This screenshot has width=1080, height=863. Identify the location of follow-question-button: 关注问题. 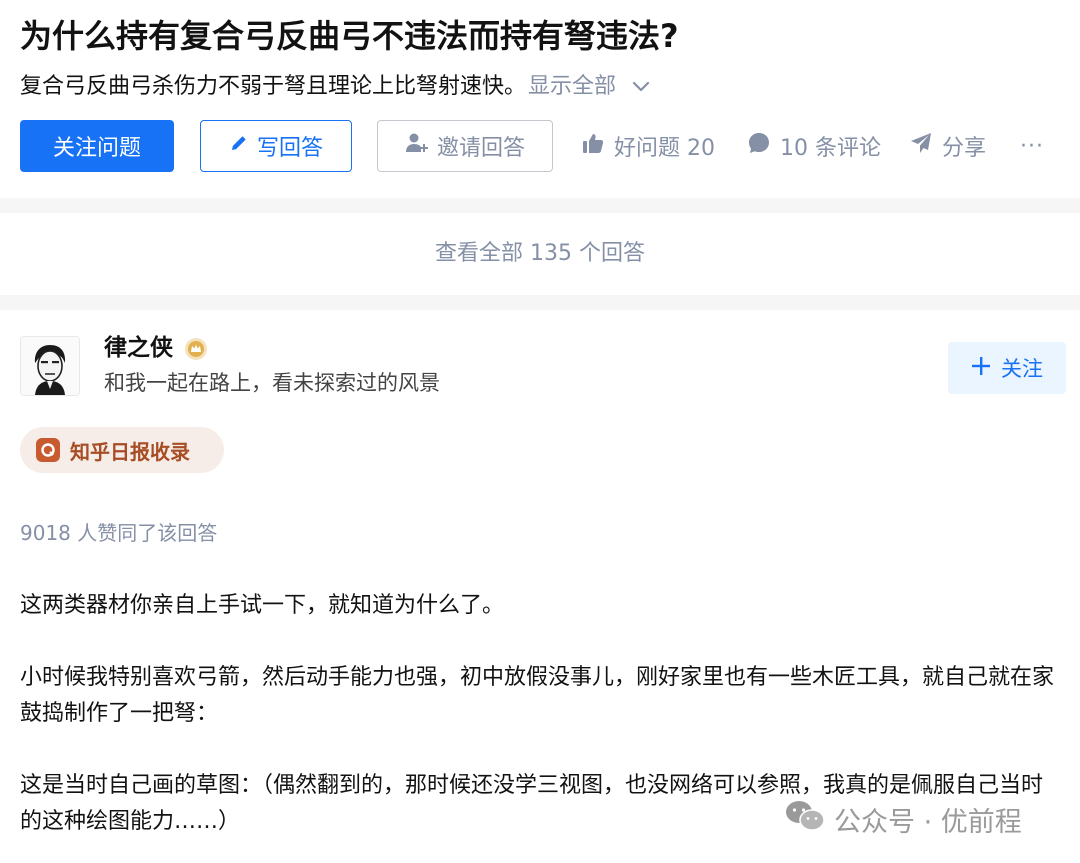
(97, 146).